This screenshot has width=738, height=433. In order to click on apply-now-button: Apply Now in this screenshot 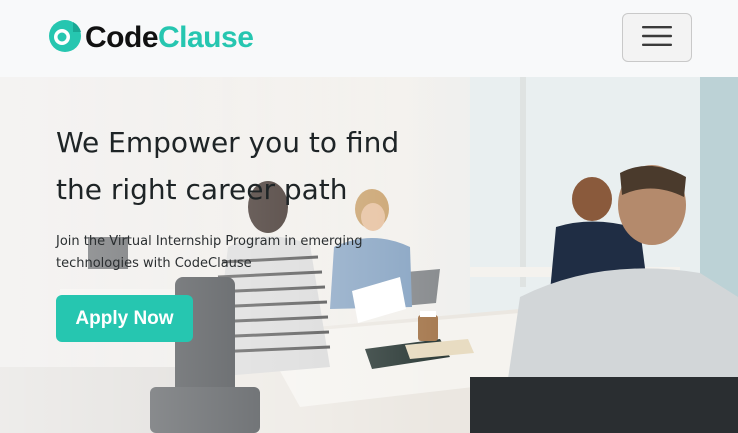, I will do `click(124, 318)`.